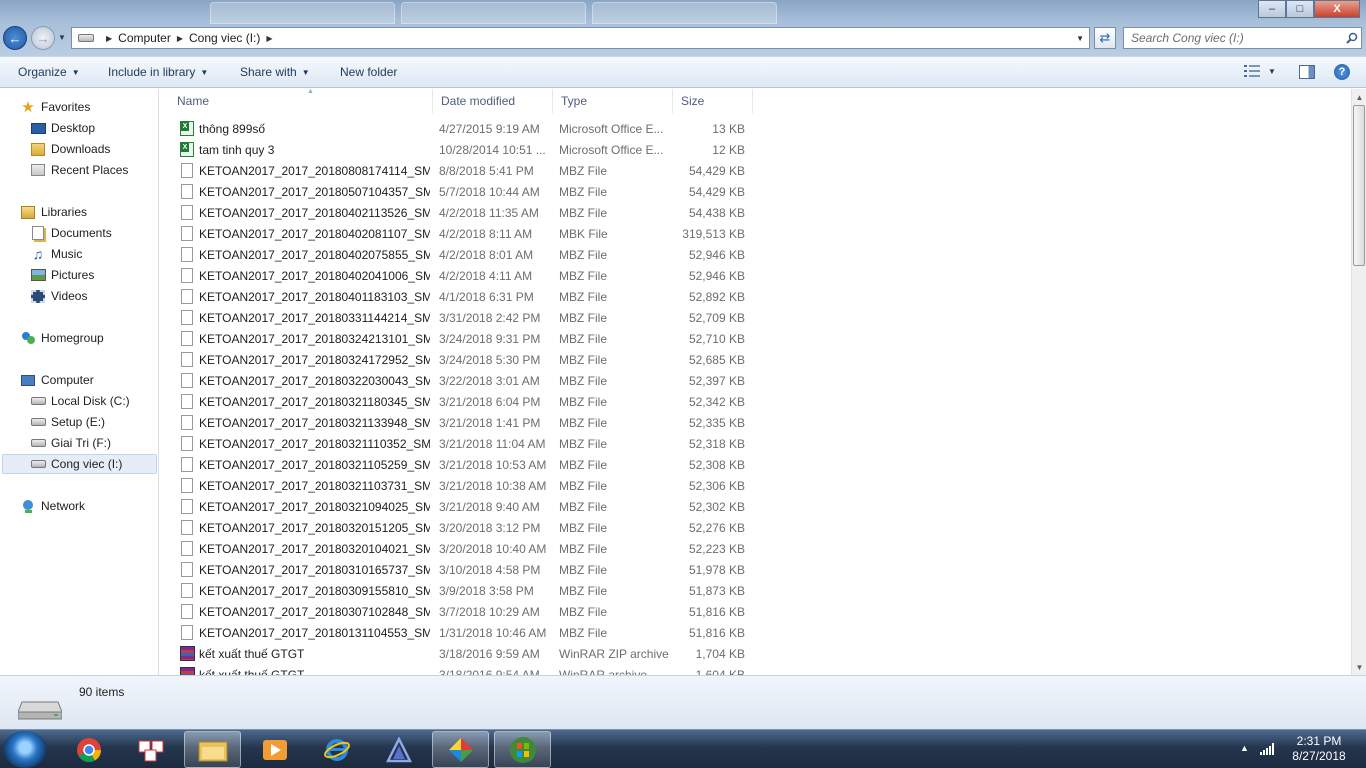  I want to click on column-header-type: Type, so click(613, 101).